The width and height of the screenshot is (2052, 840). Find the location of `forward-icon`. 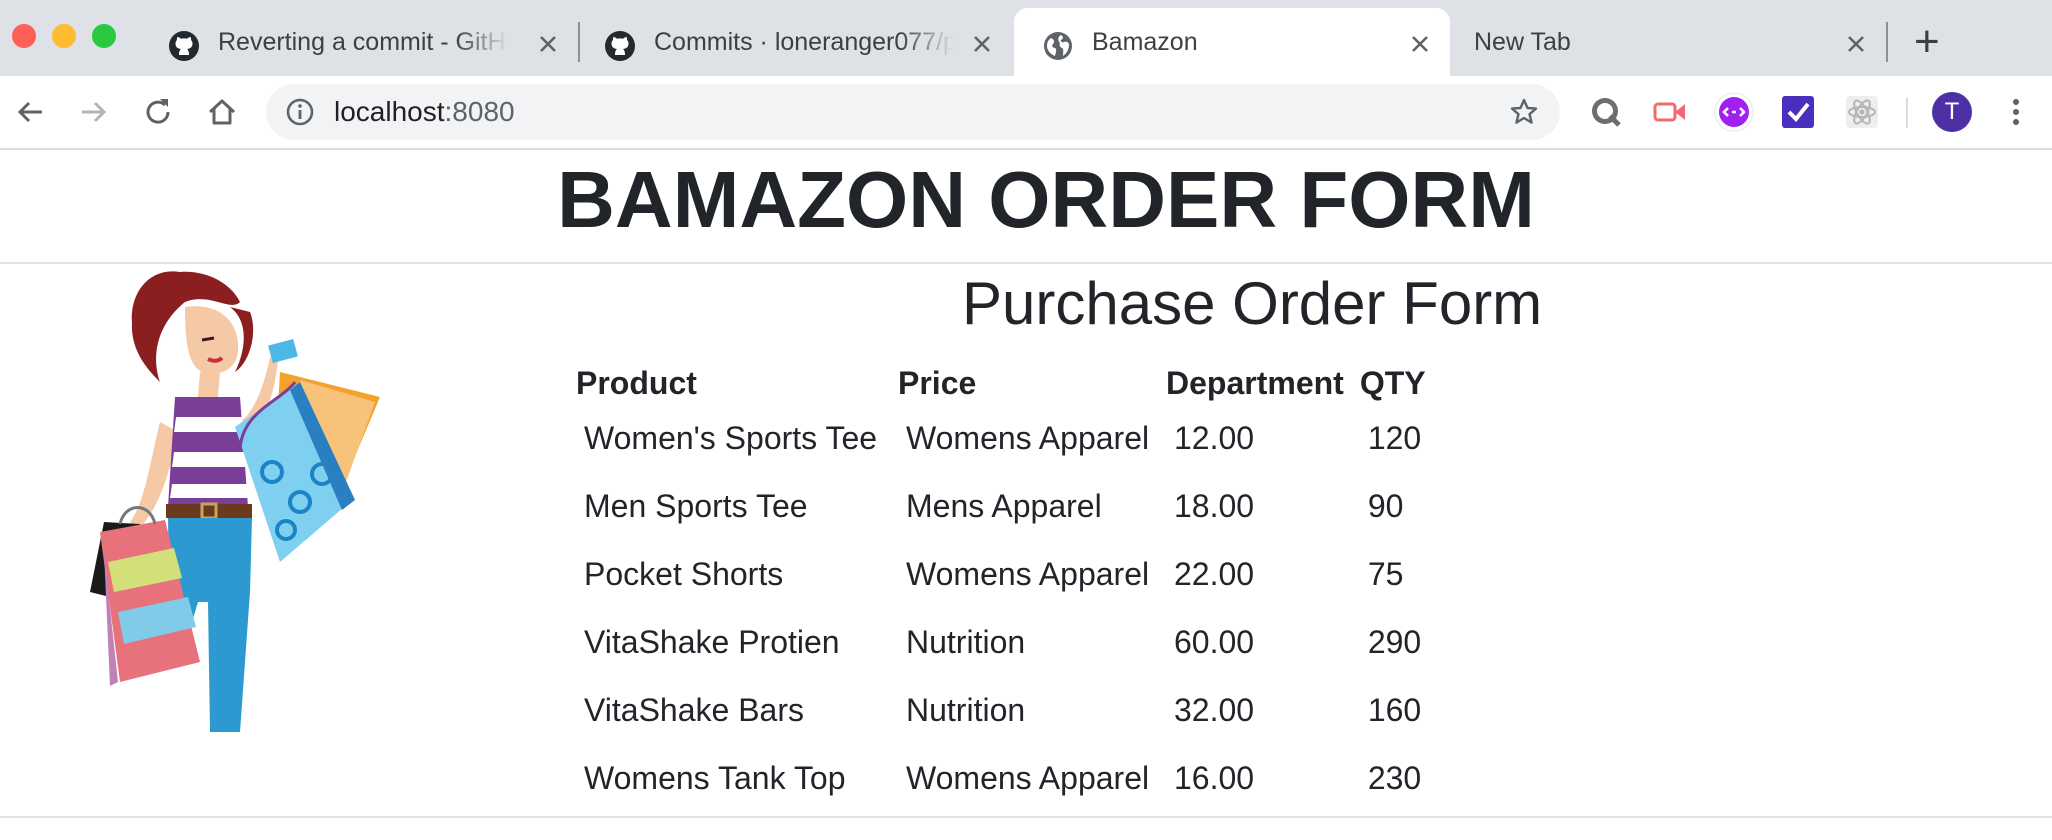

forward-icon is located at coordinates (94, 112).